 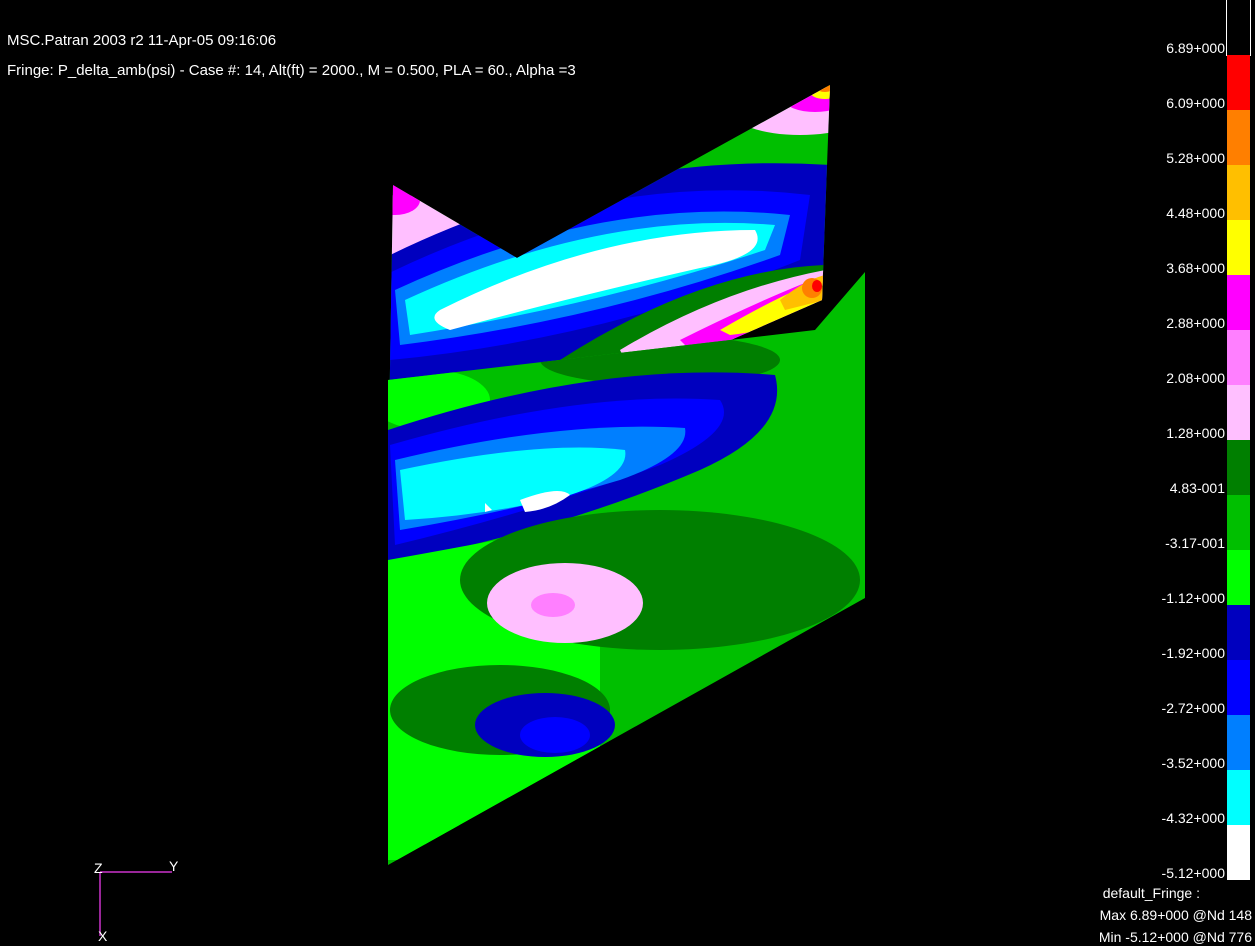 I want to click on legend-label: 2.08+000, so click(x=1195, y=378).